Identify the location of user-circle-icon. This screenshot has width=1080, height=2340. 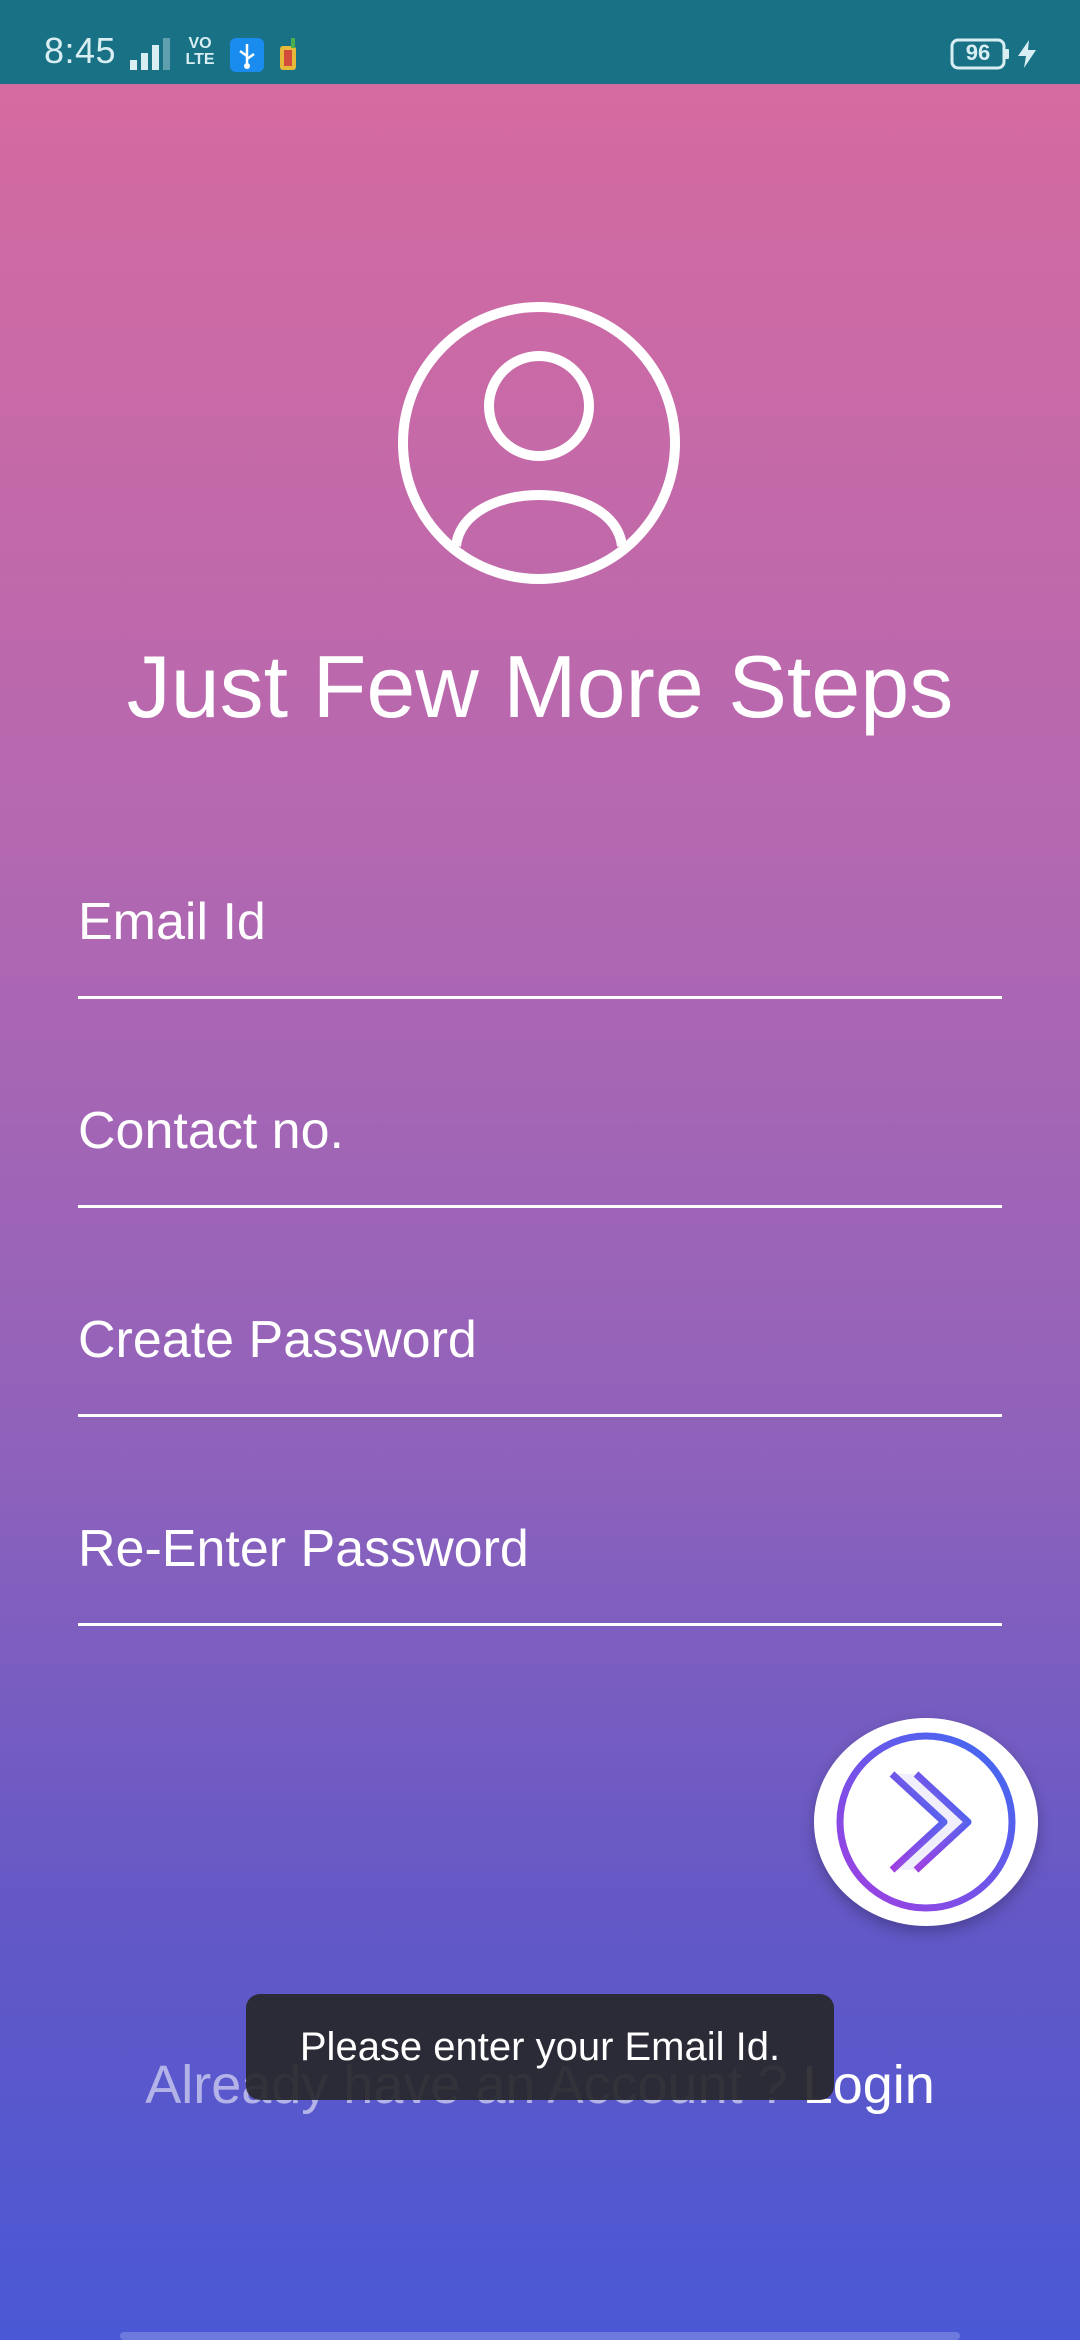
(539, 443).